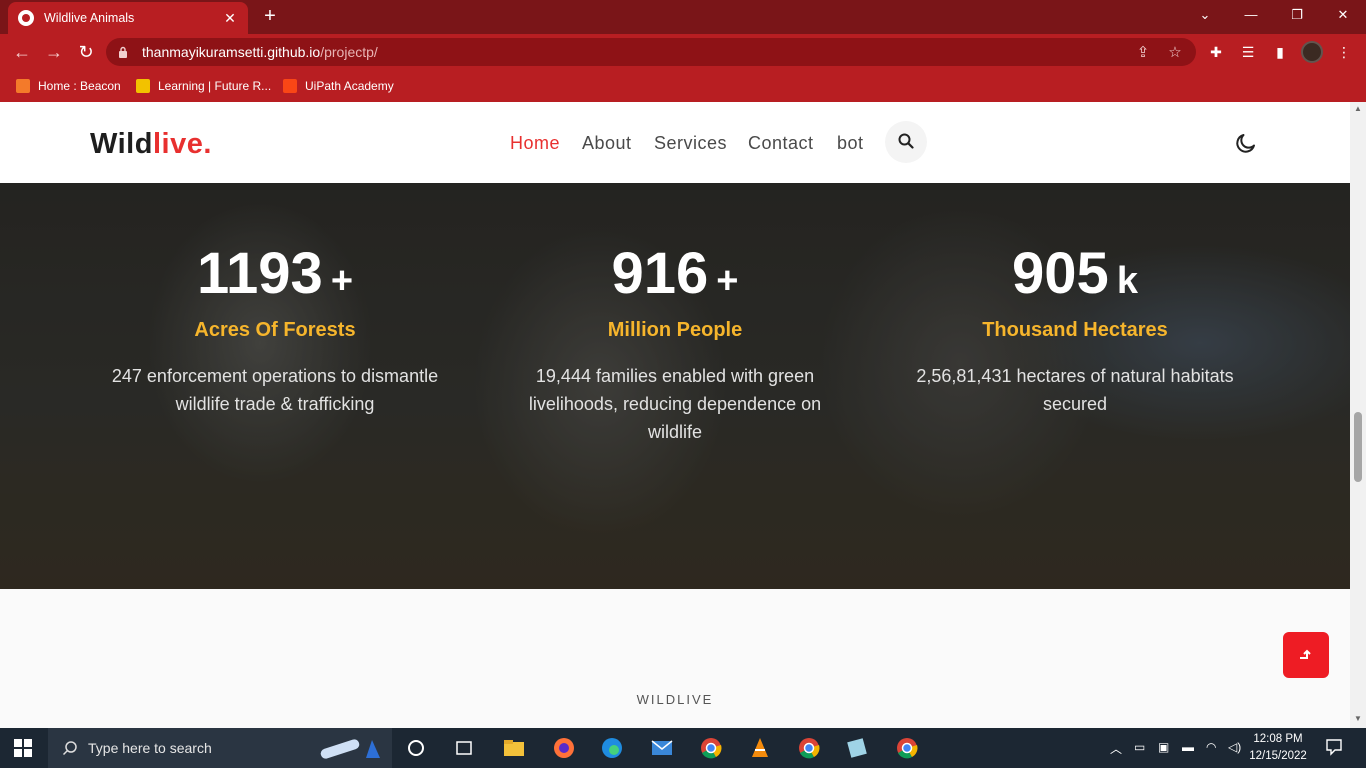 This screenshot has height=768, width=1366. Describe the element at coordinates (22, 52) in the screenshot. I see `back-arrow-icon: ←` at that location.